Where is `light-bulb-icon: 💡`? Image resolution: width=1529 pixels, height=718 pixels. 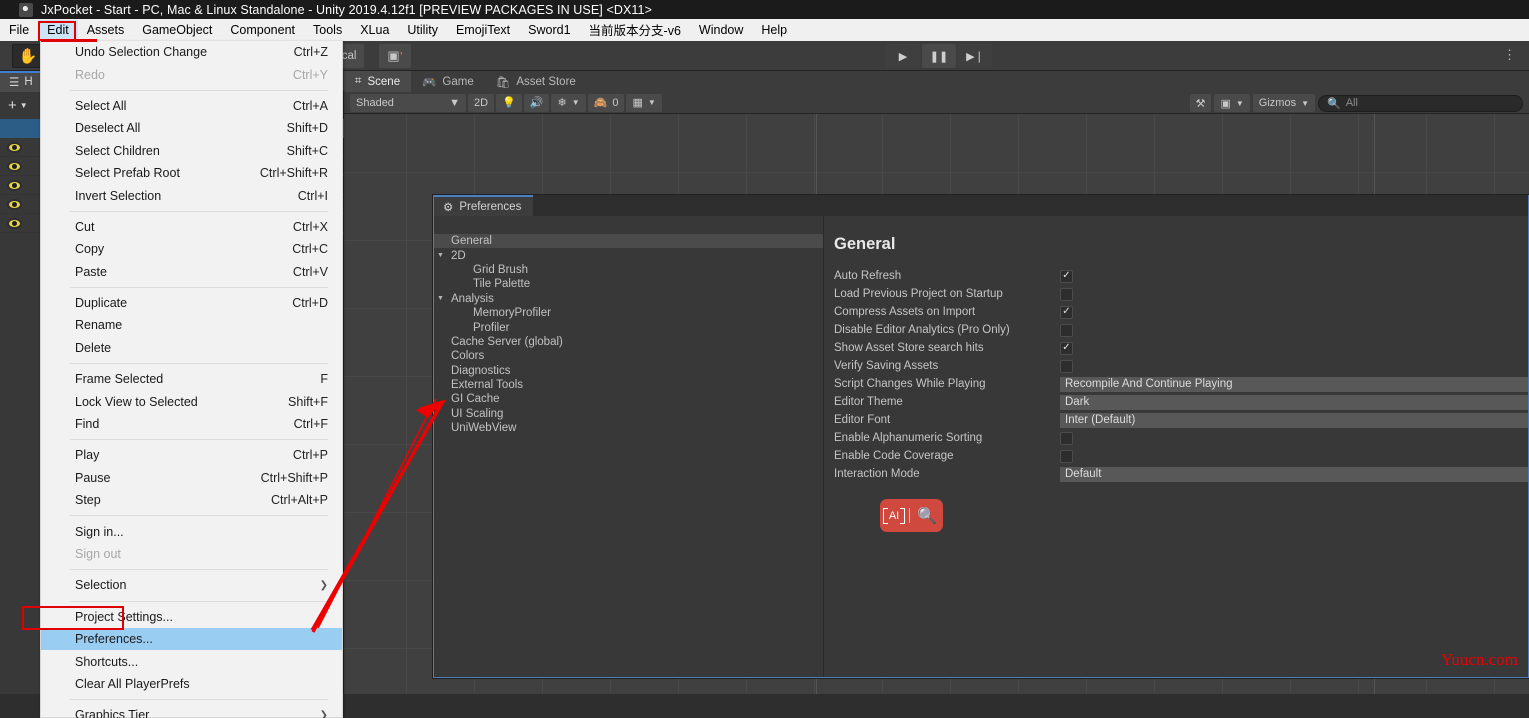 light-bulb-icon: 💡 is located at coordinates (509, 102).